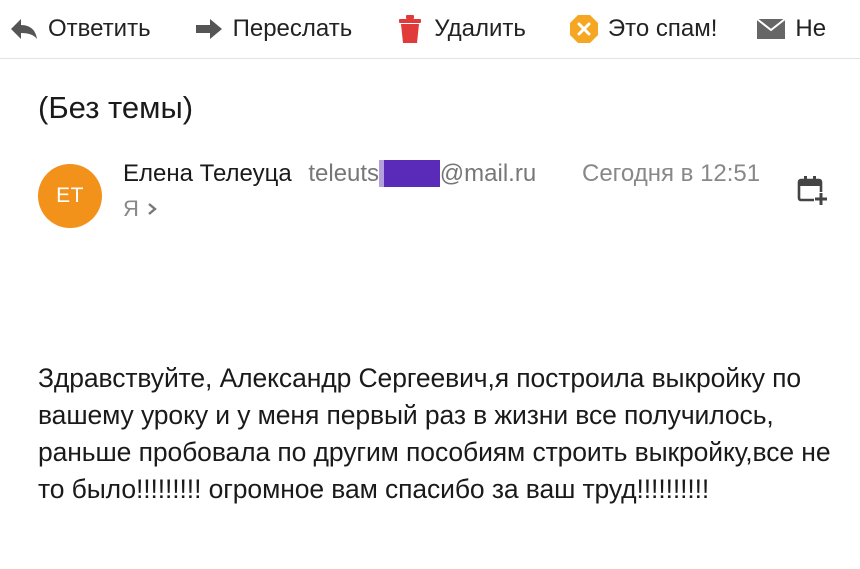  What do you see at coordinates (209, 29) in the screenshot?
I see `forward-arrow-icon` at bounding box center [209, 29].